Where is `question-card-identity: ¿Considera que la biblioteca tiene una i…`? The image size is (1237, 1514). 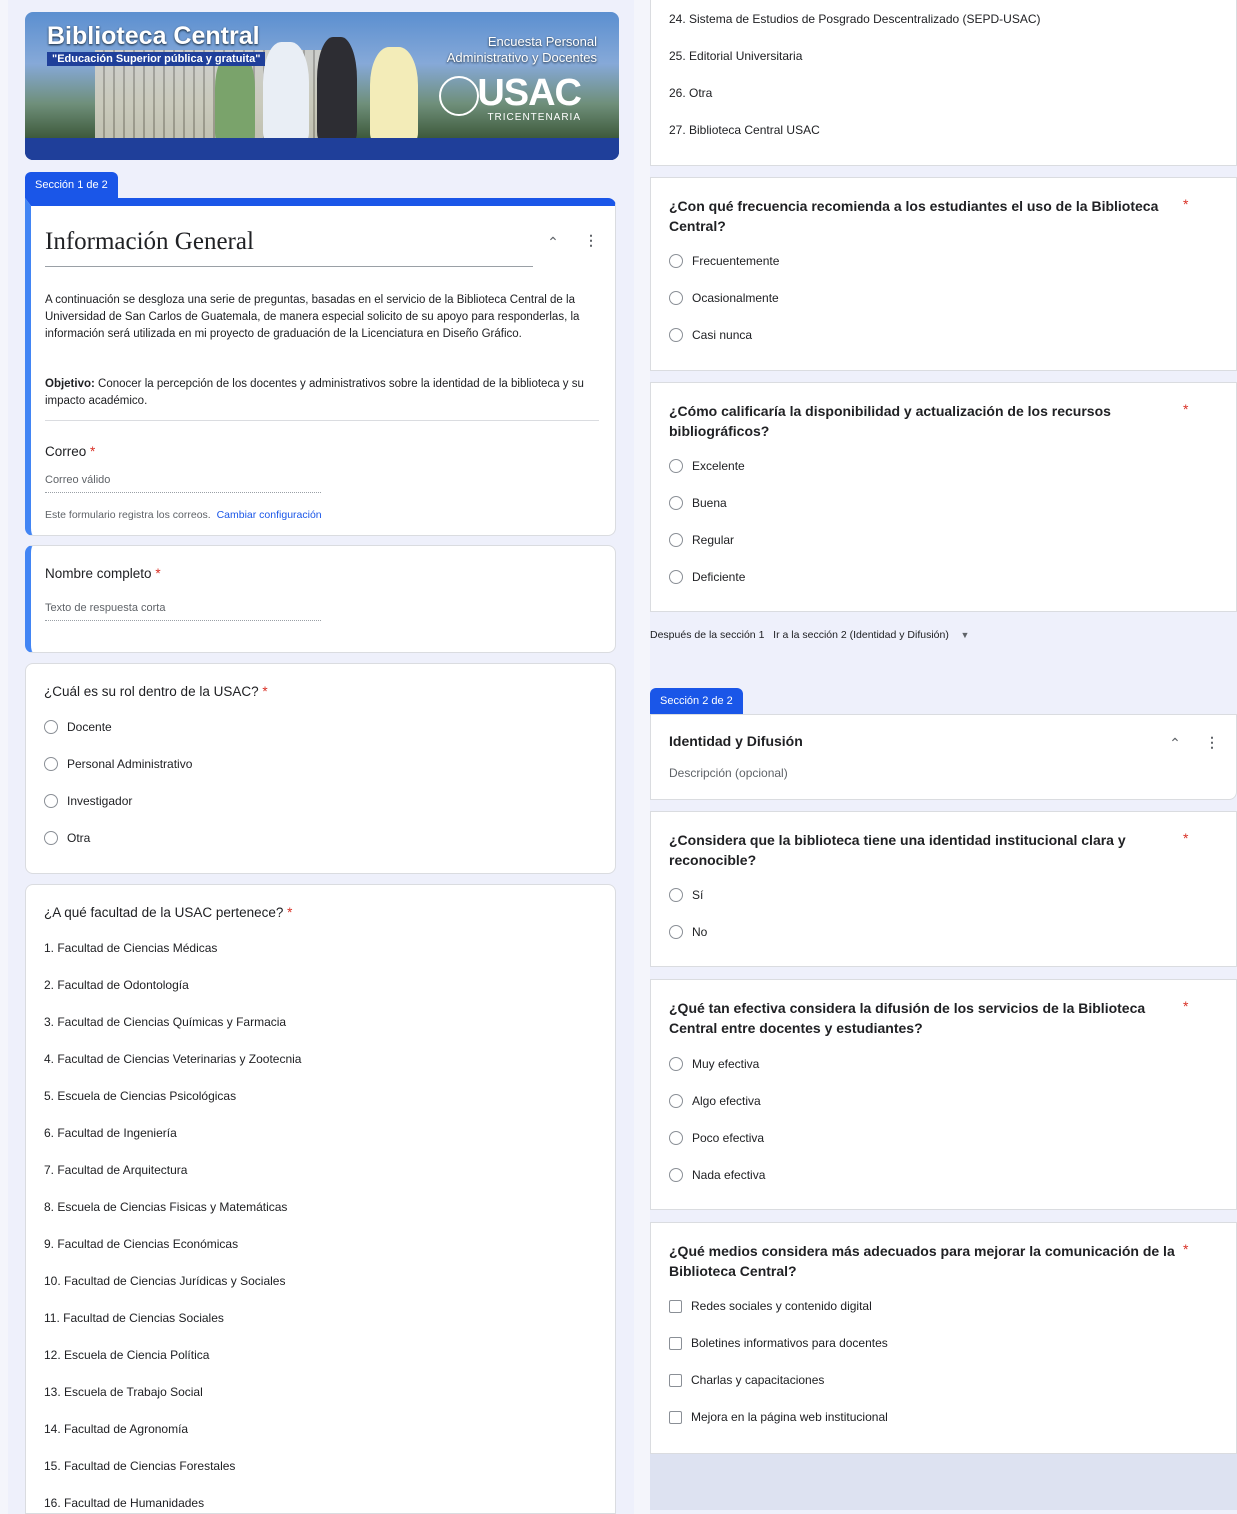 question-card-identity: ¿Considera que la biblioteca tiene una i… is located at coordinates (943, 889).